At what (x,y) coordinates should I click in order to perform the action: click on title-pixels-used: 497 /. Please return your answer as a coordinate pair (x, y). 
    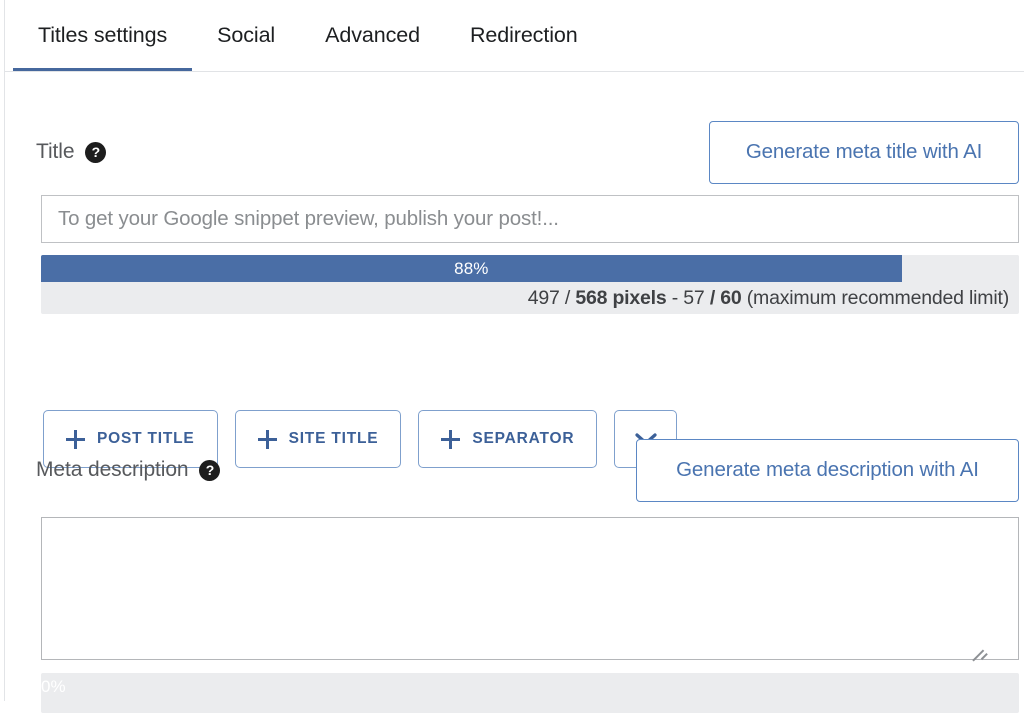
    Looking at the image, I should click on (551, 298).